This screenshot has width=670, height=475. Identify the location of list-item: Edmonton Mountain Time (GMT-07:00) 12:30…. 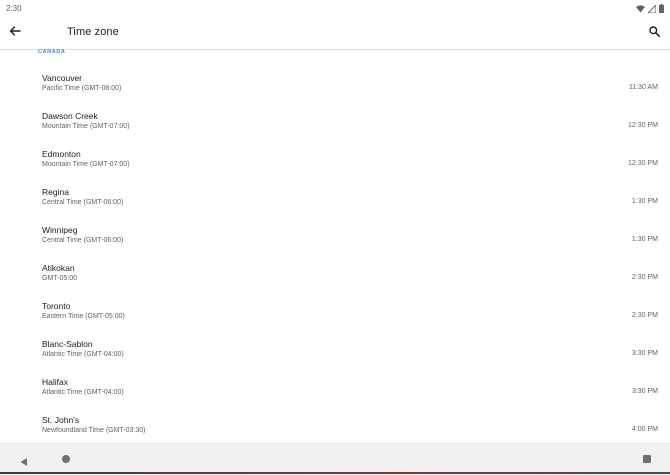
(335, 165).